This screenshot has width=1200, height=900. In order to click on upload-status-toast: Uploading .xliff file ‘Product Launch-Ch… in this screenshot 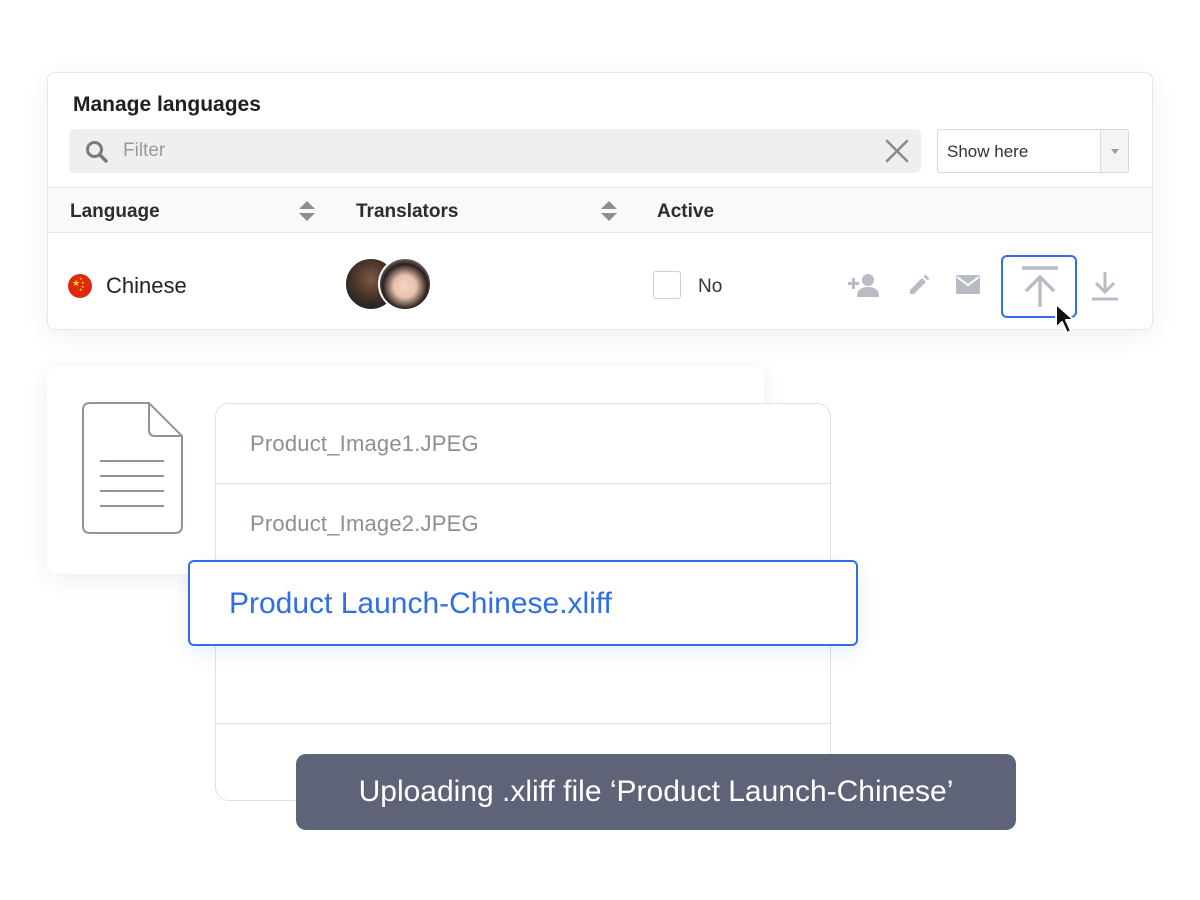, I will do `click(656, 792)`.